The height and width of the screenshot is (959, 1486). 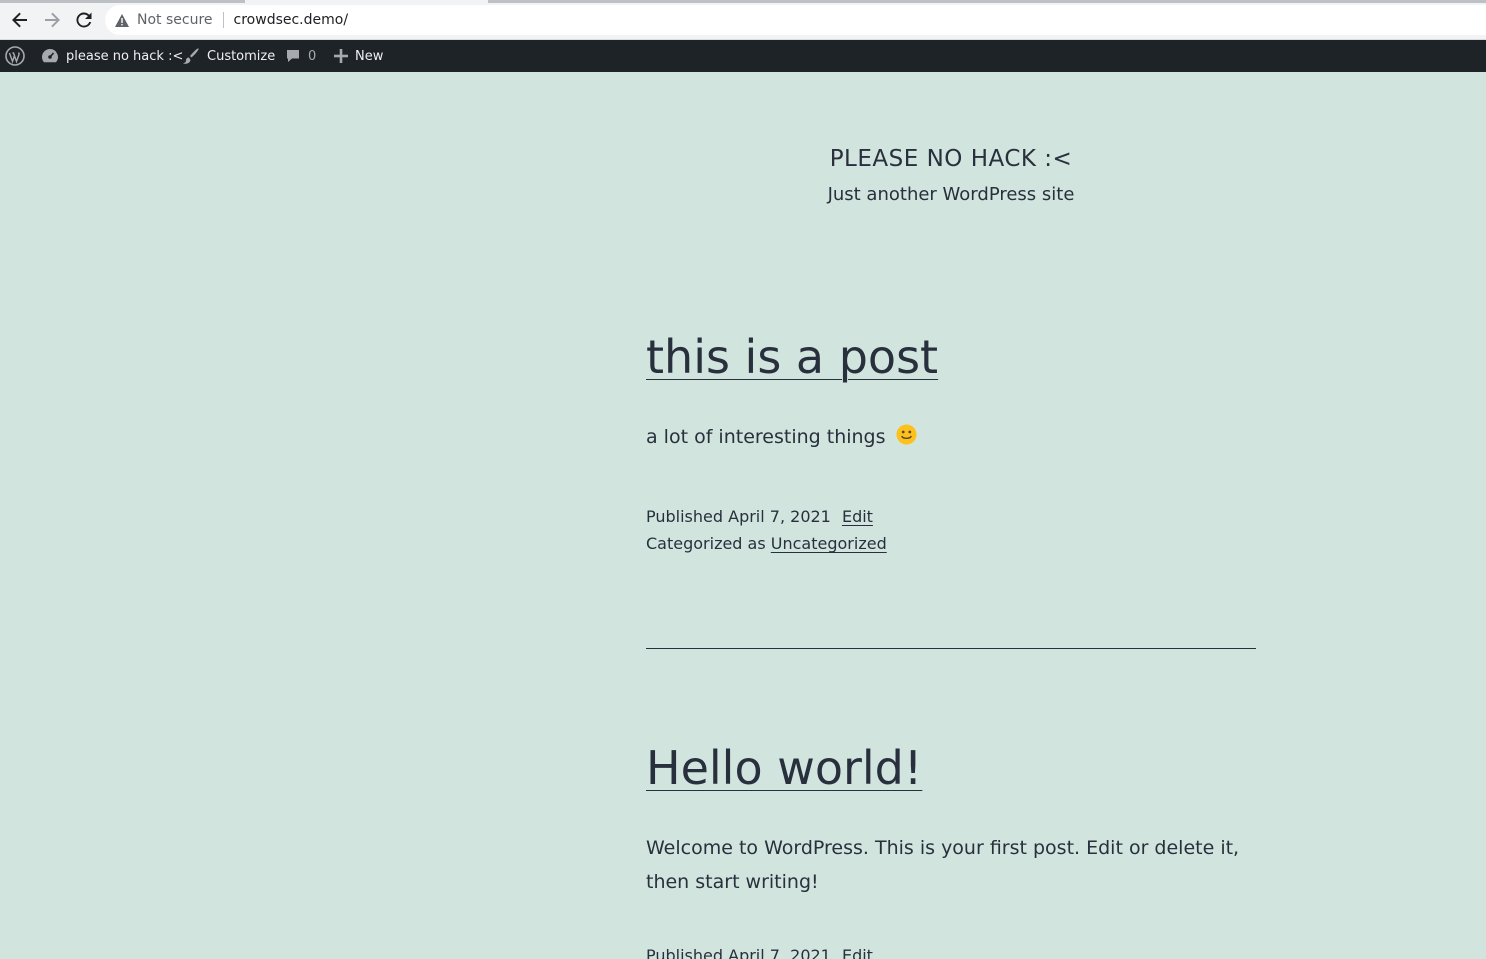 I want to click on reload-icon, so click(x=84, y=20).